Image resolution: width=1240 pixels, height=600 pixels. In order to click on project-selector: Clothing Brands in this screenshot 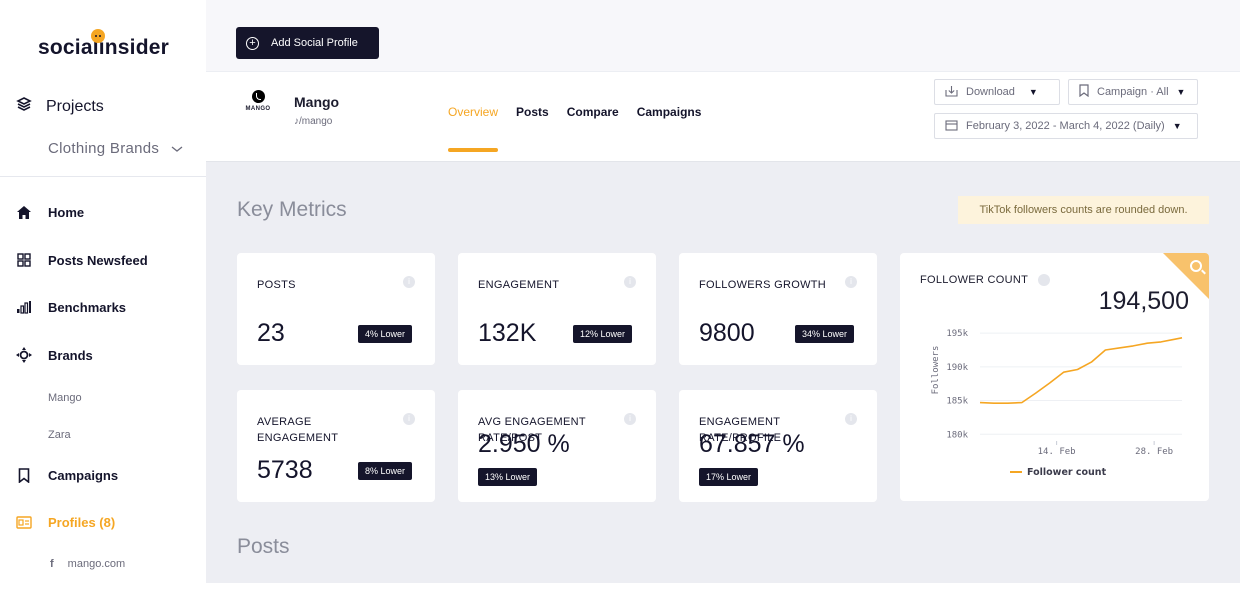, I will do `click(115, 148)`.